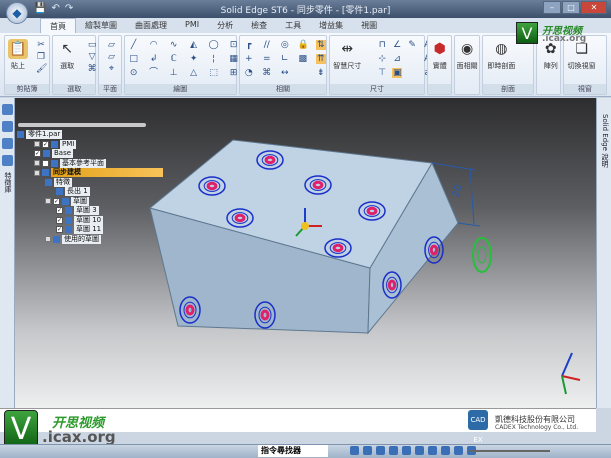 The width and height of the screenshot is (611, 458). I want to click on arc-icon: ◠, so click(154, 45).